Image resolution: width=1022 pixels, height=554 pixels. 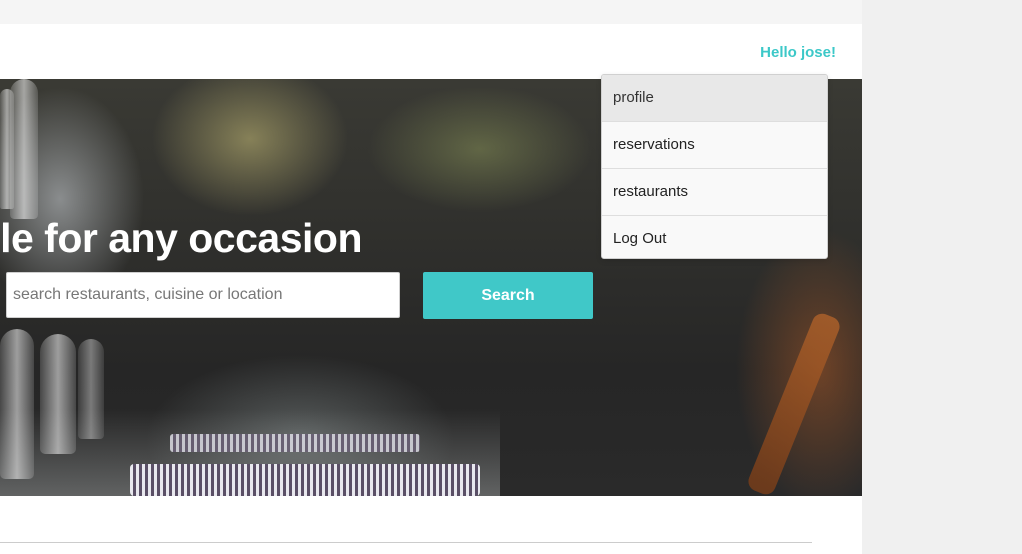 What do you see at coordinates (431, 12) in the screenshot?
I see `top-strip` at bounding box center [431, 12].